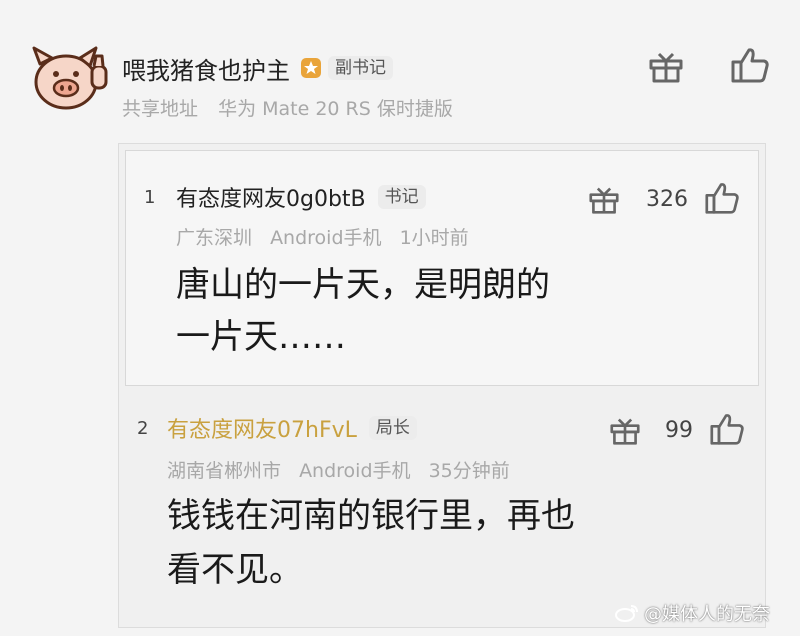 The image size is (800, 636). What do you see at coordinates (360, 68) in the screenshot?
I see `top-comment-badge: 副书记` at bounding box center [360, 68].